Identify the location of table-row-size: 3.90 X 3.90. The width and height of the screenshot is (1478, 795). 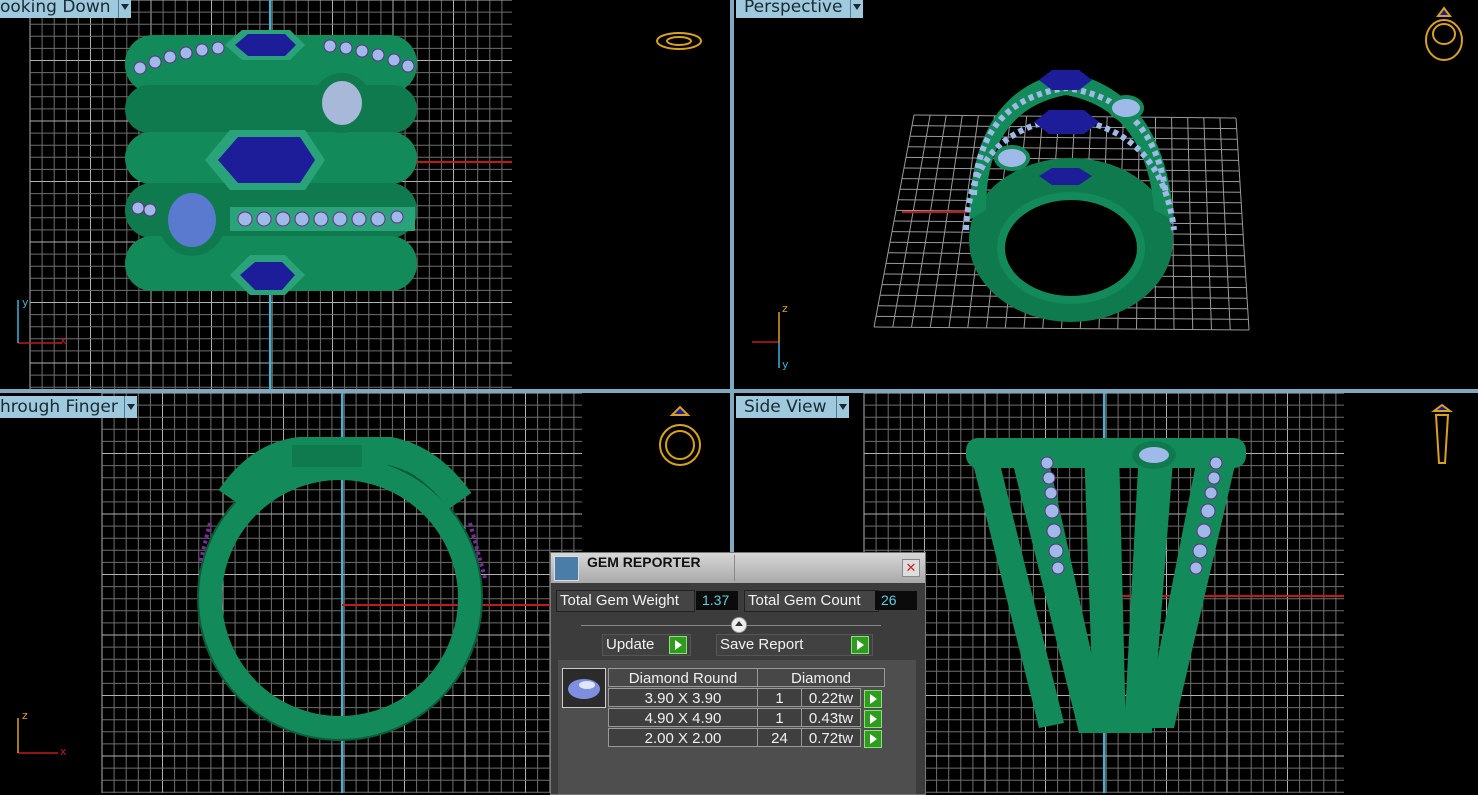
(683, 697).